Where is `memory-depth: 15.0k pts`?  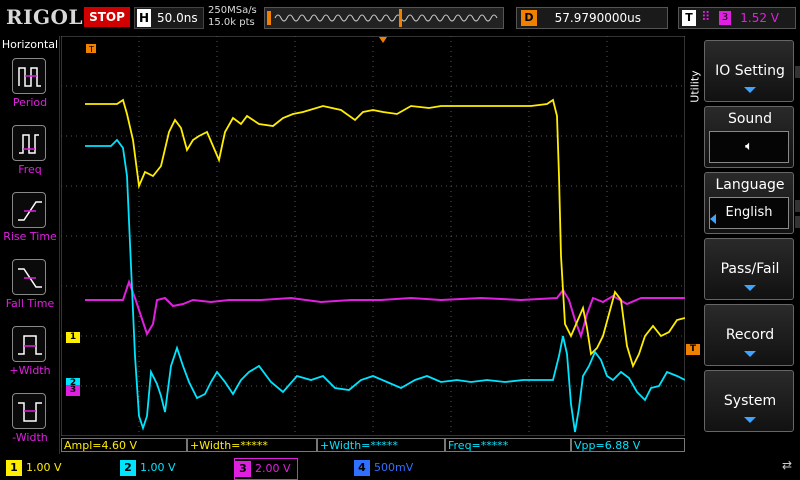
memory-depth: 15.0k pts is located at coordinates (231, 22).